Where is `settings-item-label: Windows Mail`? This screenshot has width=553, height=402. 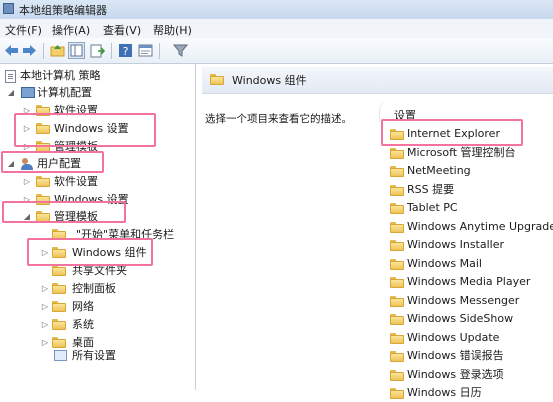 settings-item-label: Windows Mail is located at coordinates (444, 263).